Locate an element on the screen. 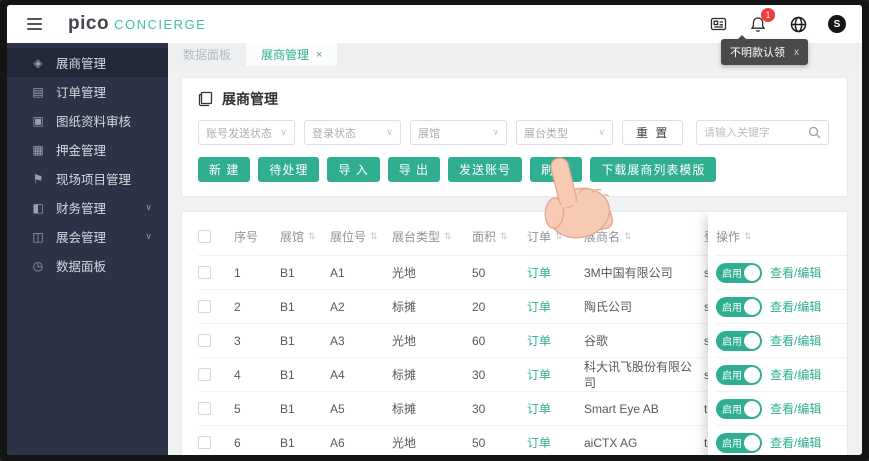 This screenshot has width=869, height=461. action-button: 刷 新 is located at coordinates (556, 169).